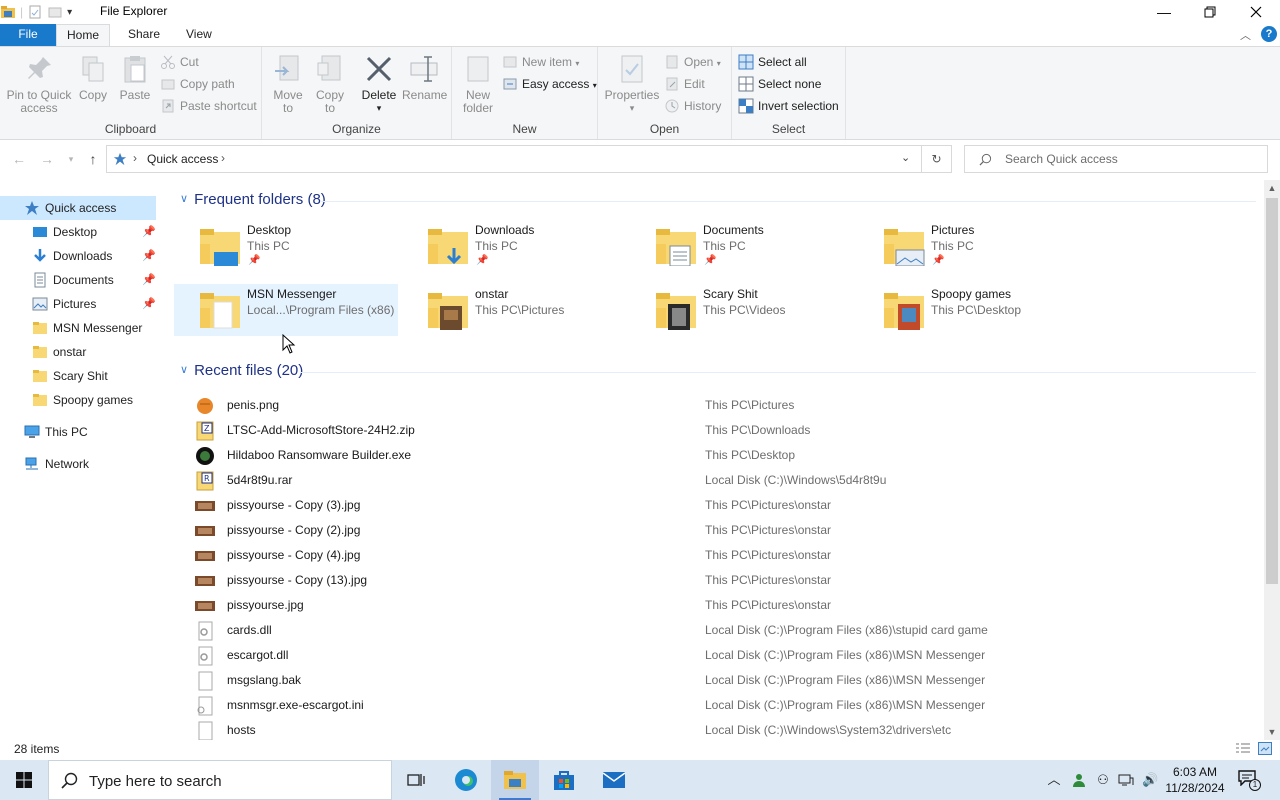 The image size is (1280, 800). Describe the element at coordinates (779, 84) in the screenshot. I see `select-none-button: Select none` at that location.